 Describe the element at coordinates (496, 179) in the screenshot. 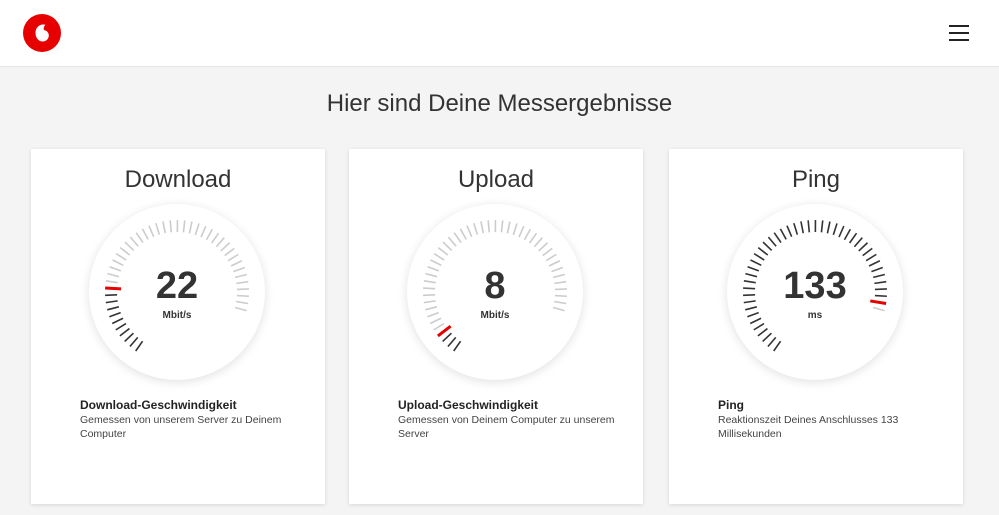

I see `card-title: Upload` at that location.